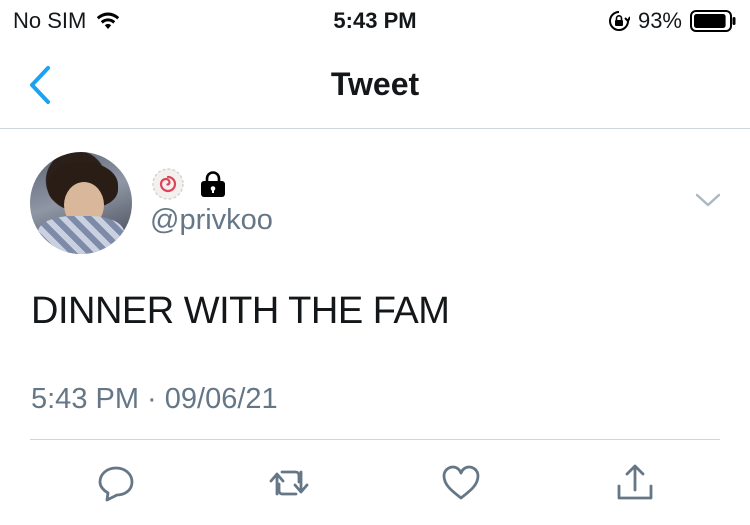 The height and width of the screenshot is (525, 750). I want to click on status-right: 93%, so click(672, 21).